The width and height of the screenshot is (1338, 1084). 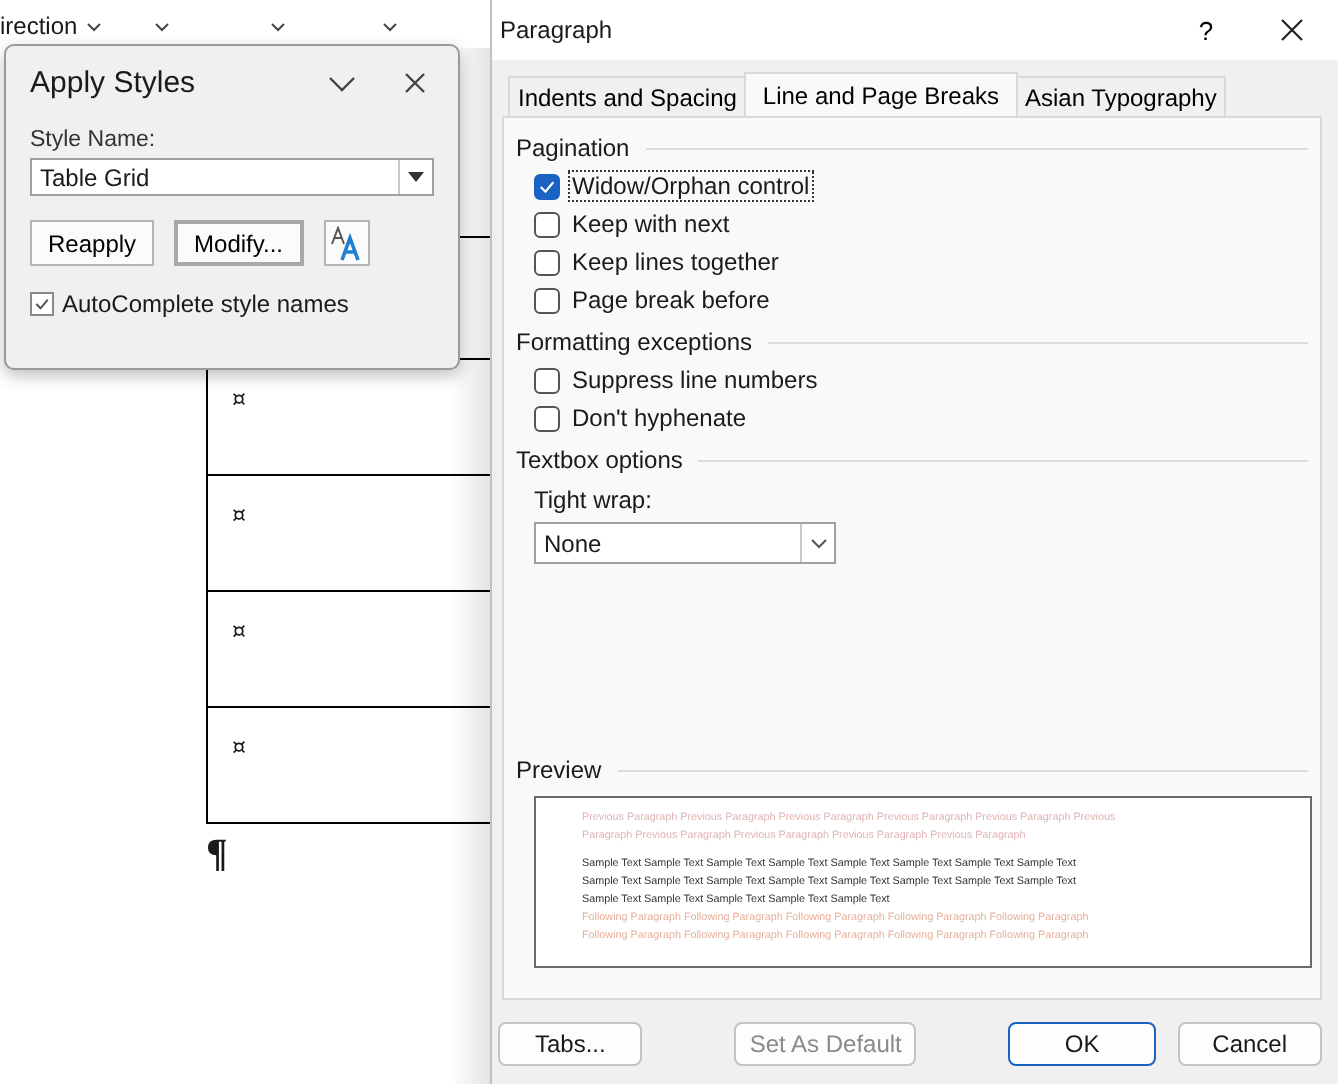 I want to click on ribbon-label: irection, so click(x=39, y=26).